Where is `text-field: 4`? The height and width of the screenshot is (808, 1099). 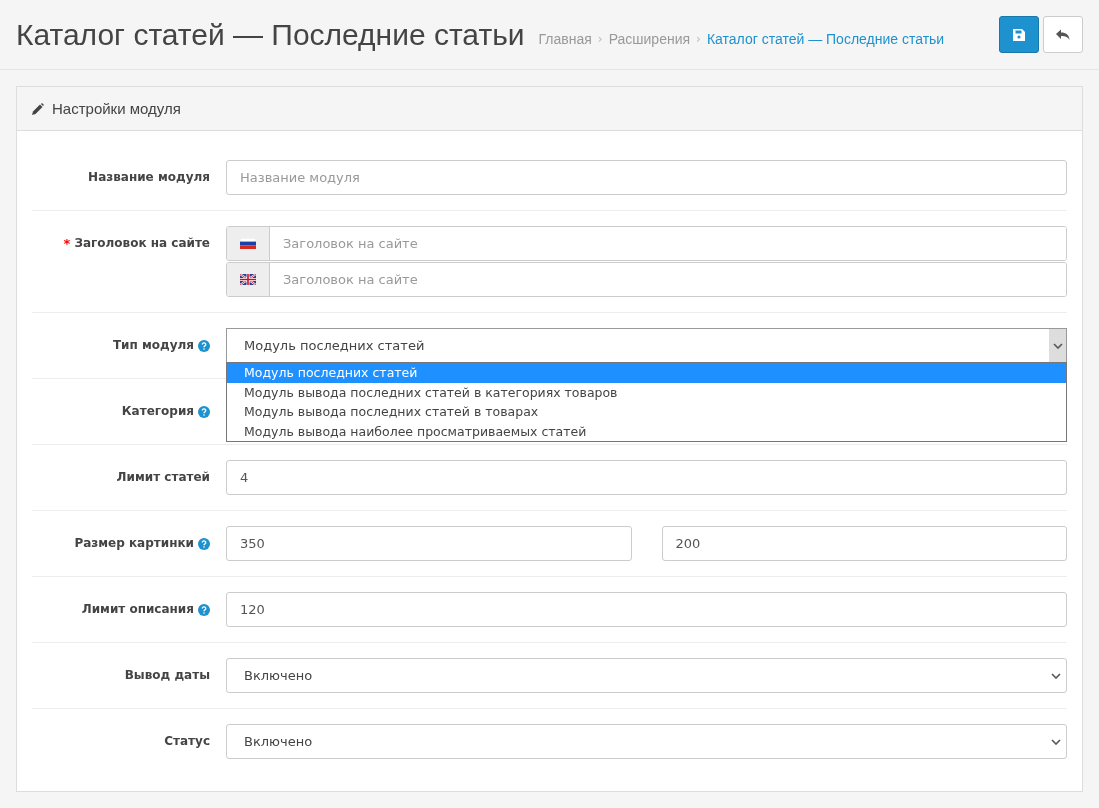
text-field: 4 is located at coordinates (646, 477).